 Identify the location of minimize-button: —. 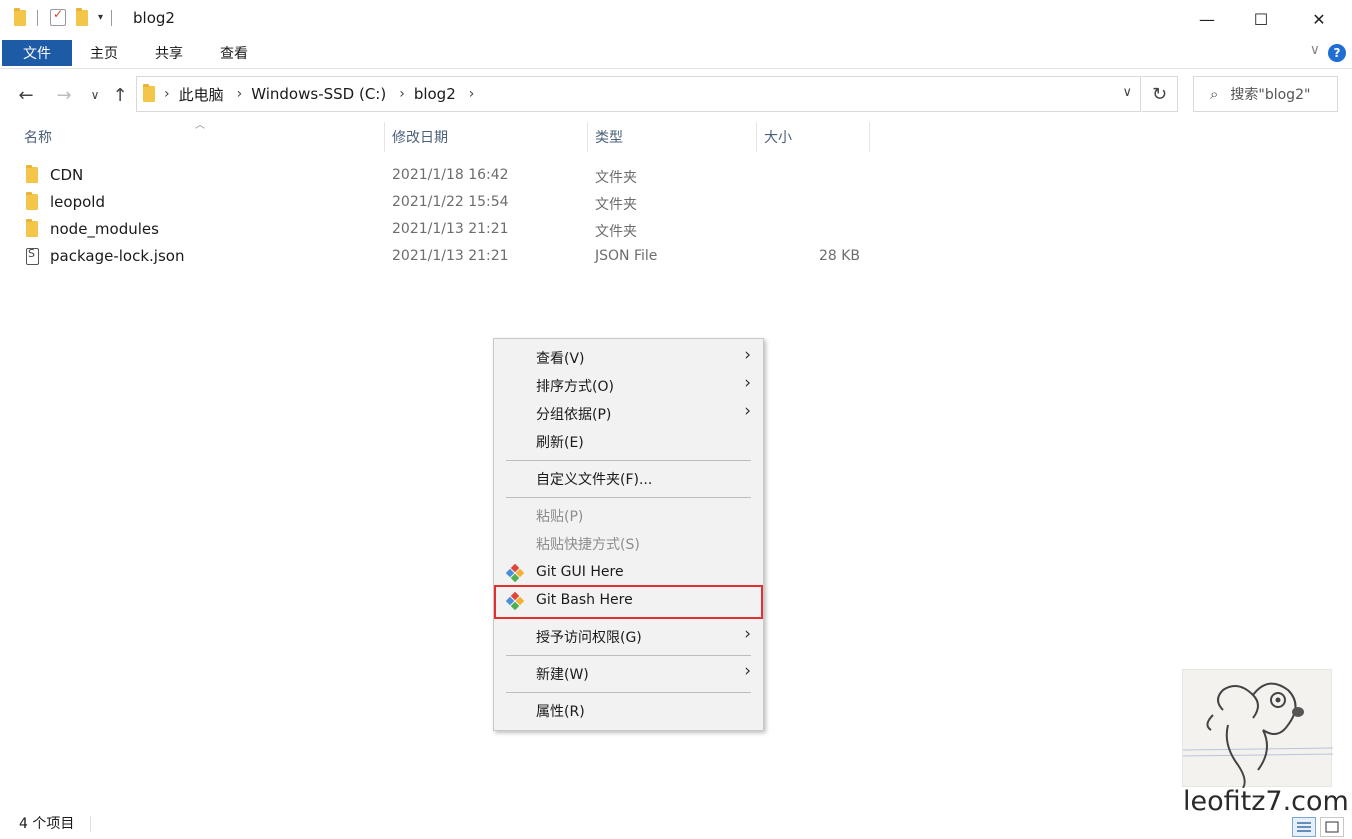
(1207, 19).